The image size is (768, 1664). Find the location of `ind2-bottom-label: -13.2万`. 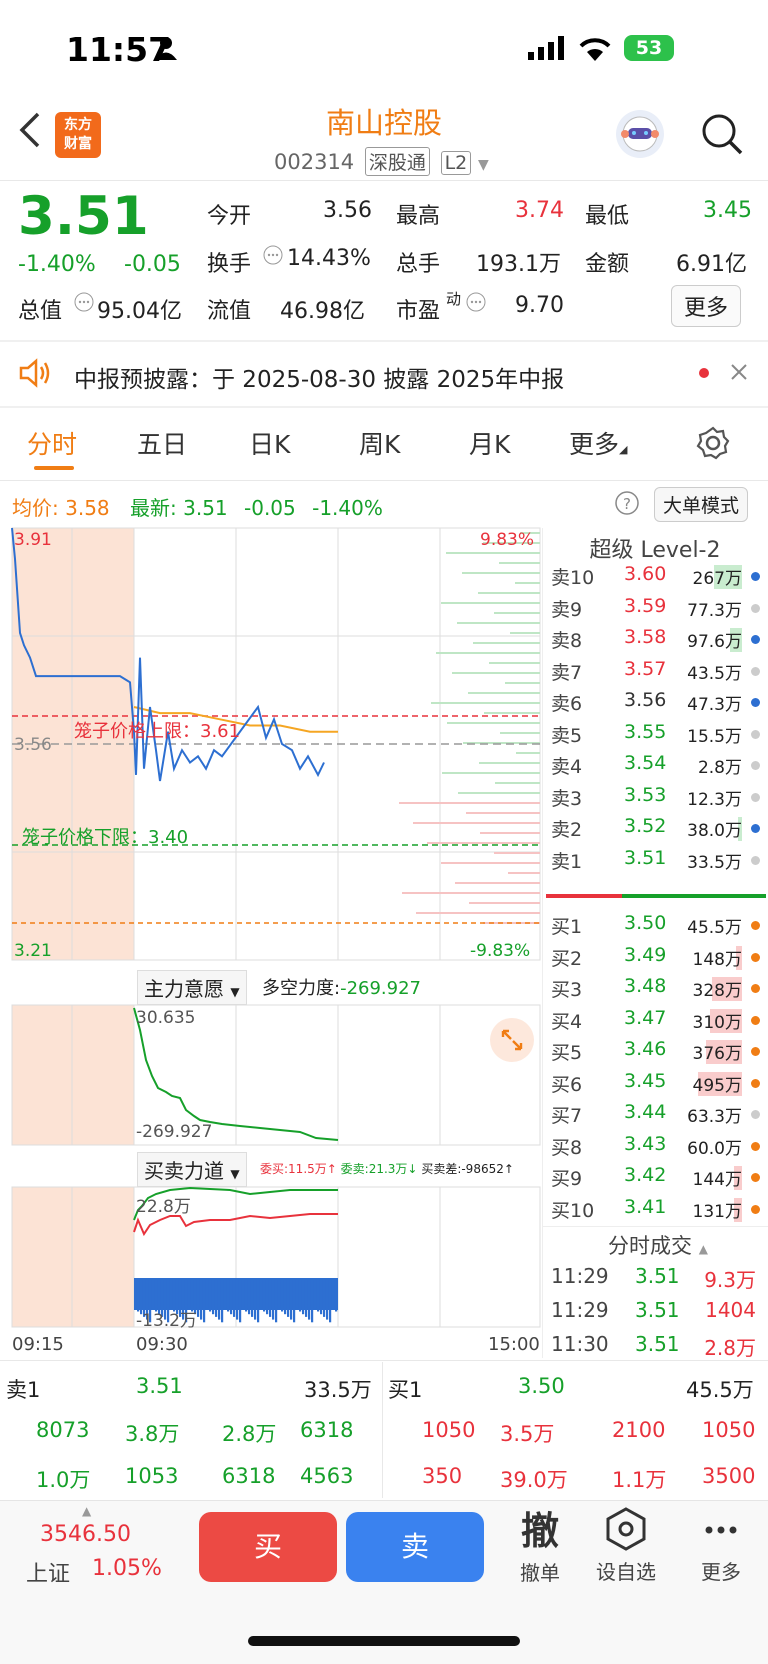

ind2-bottom-label: -13.2万 is located at coordinates (166, 1321).